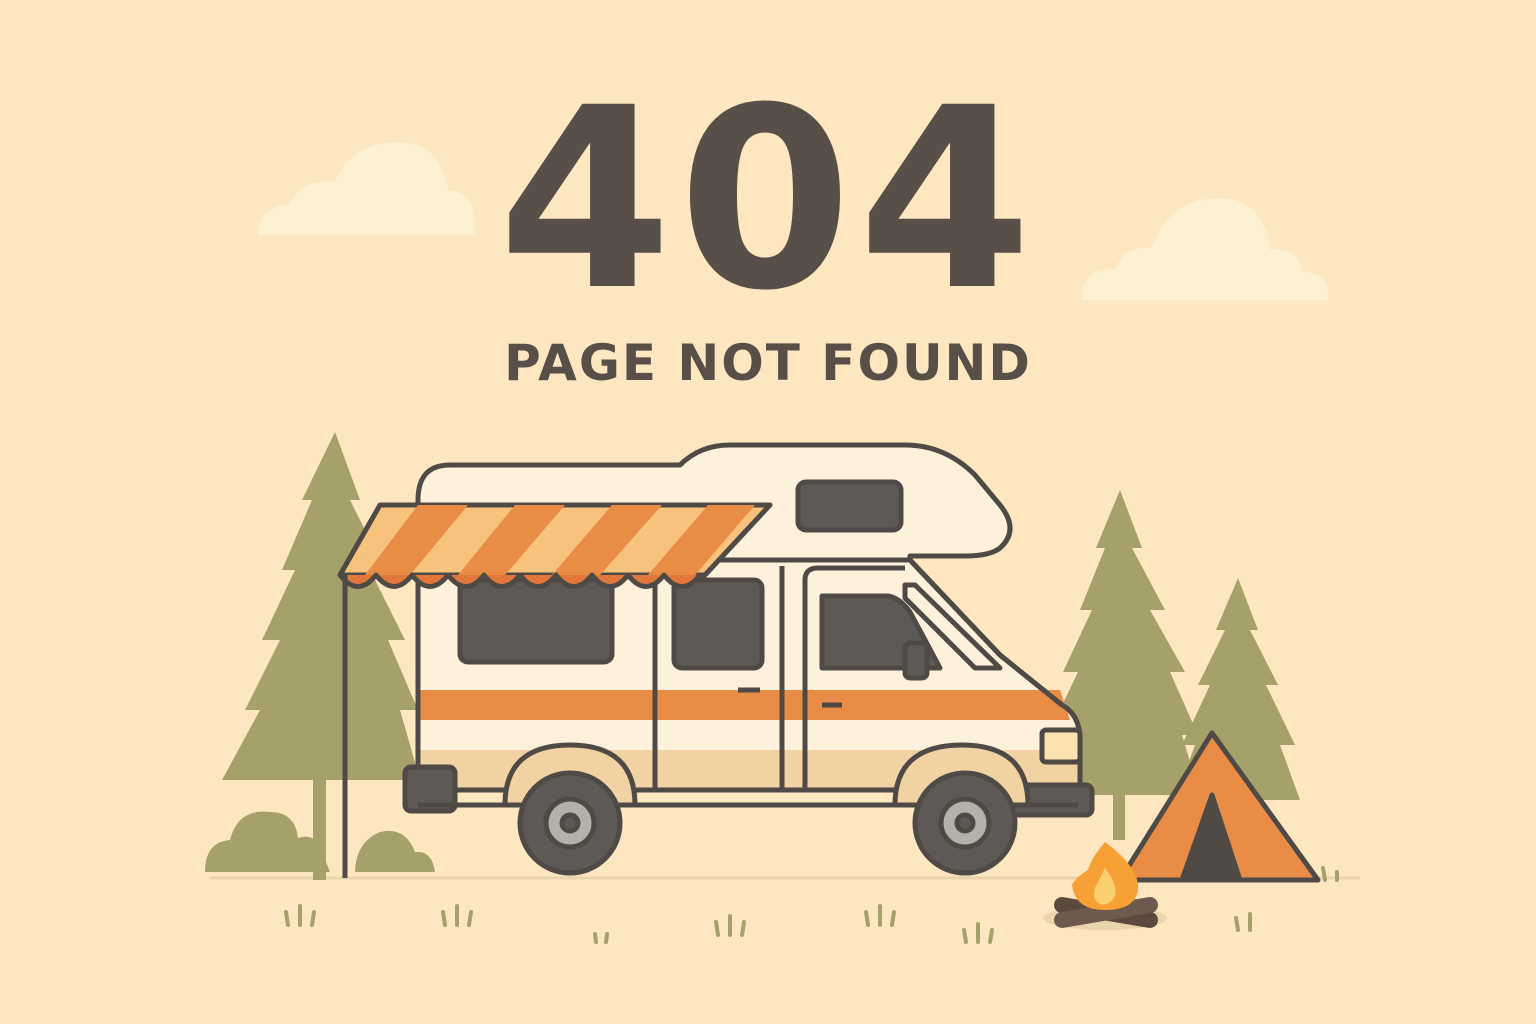 This screenshot has width=1536, height=1024. Describe the element at coordinates (768, 199) in the screenshot. I see `error-code: 404` at that location.